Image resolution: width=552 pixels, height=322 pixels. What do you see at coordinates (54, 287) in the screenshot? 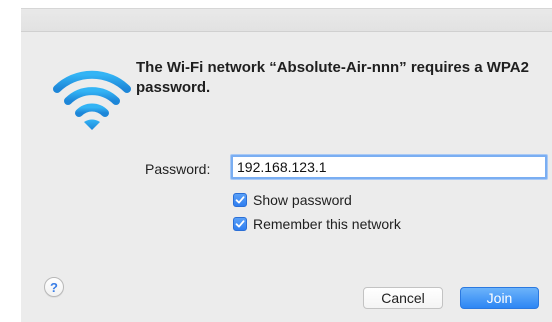
I see `help-button: ?` at bounding box center [54, 287].